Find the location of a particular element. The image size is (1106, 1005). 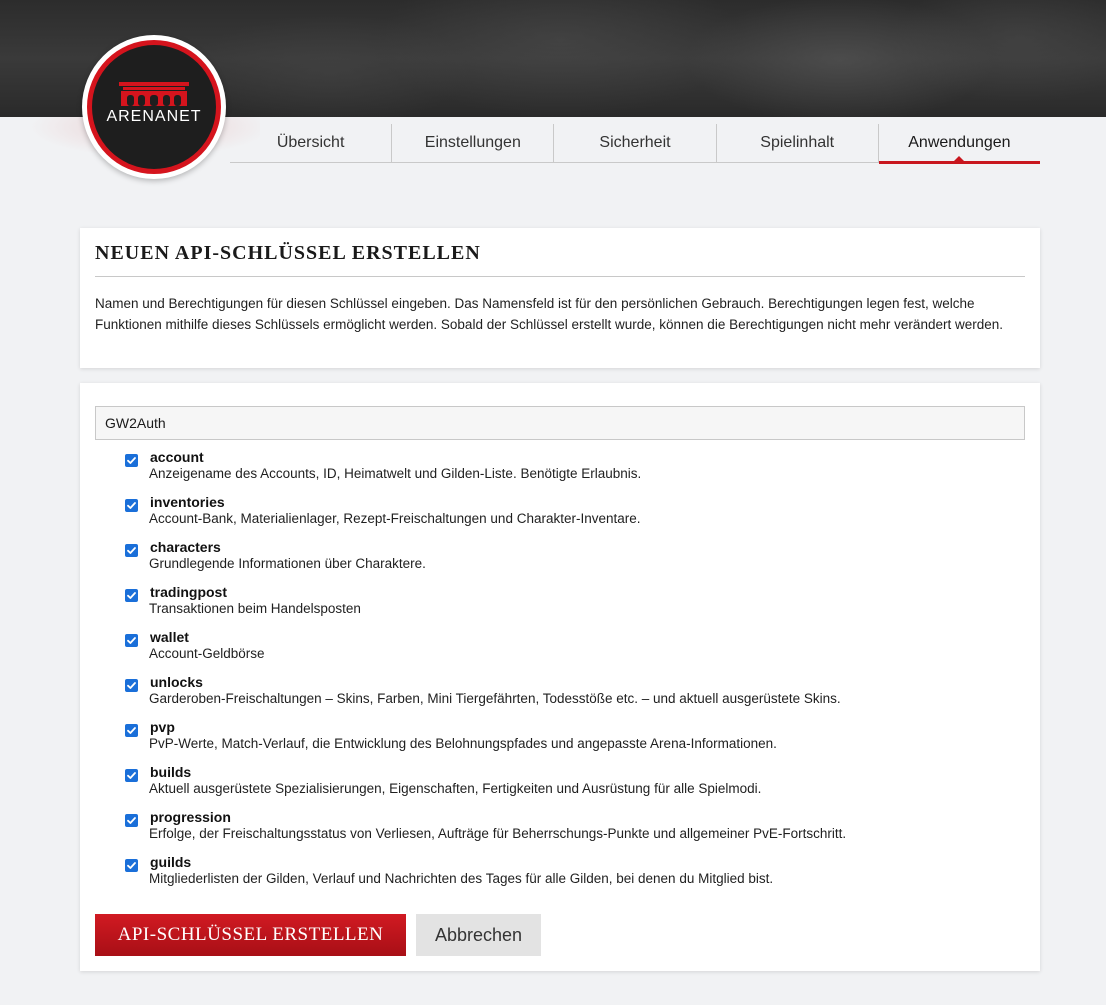

permission-checkbox-builds is located at coordinates (131, 775).